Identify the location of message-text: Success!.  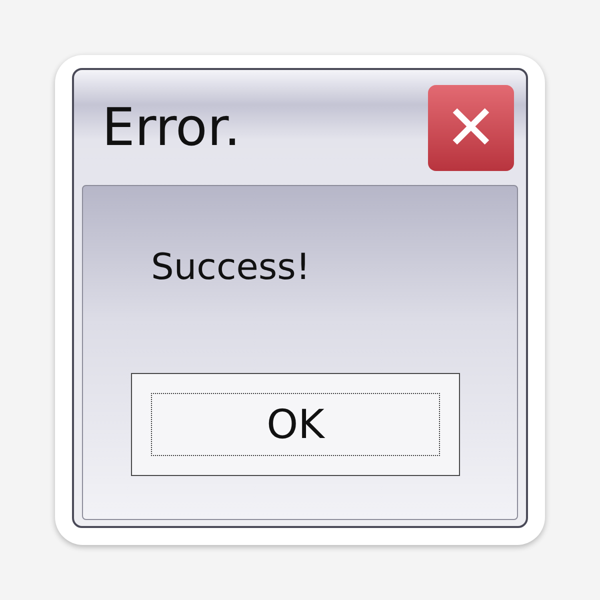
(231, 268).